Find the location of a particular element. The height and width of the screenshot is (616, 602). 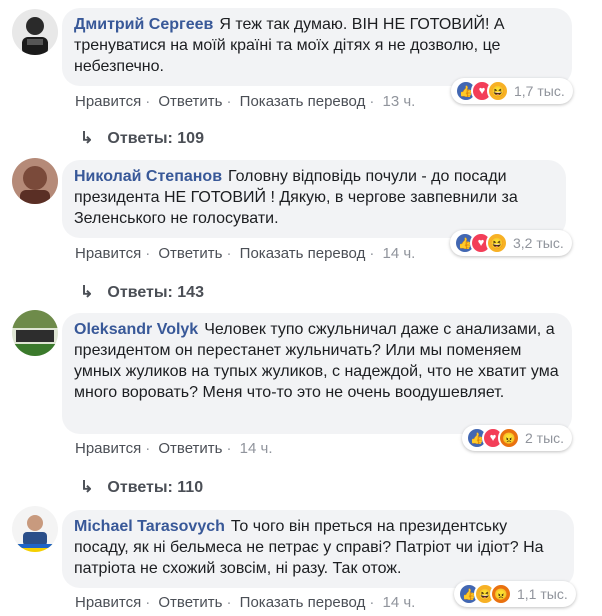

reactions-summary: 👍 ♥ 😠 2 тыс. is located at coordinates (517, 438).